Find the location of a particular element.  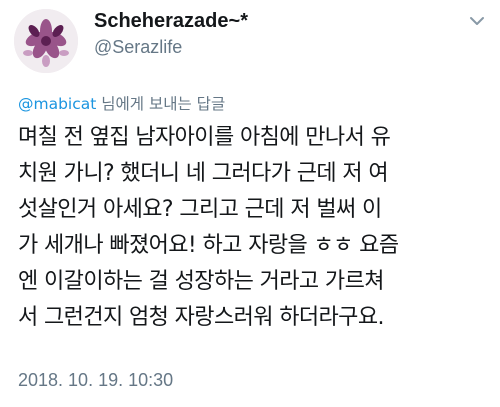

author-handle: @Serazlife is located at coordinates (138, 47).